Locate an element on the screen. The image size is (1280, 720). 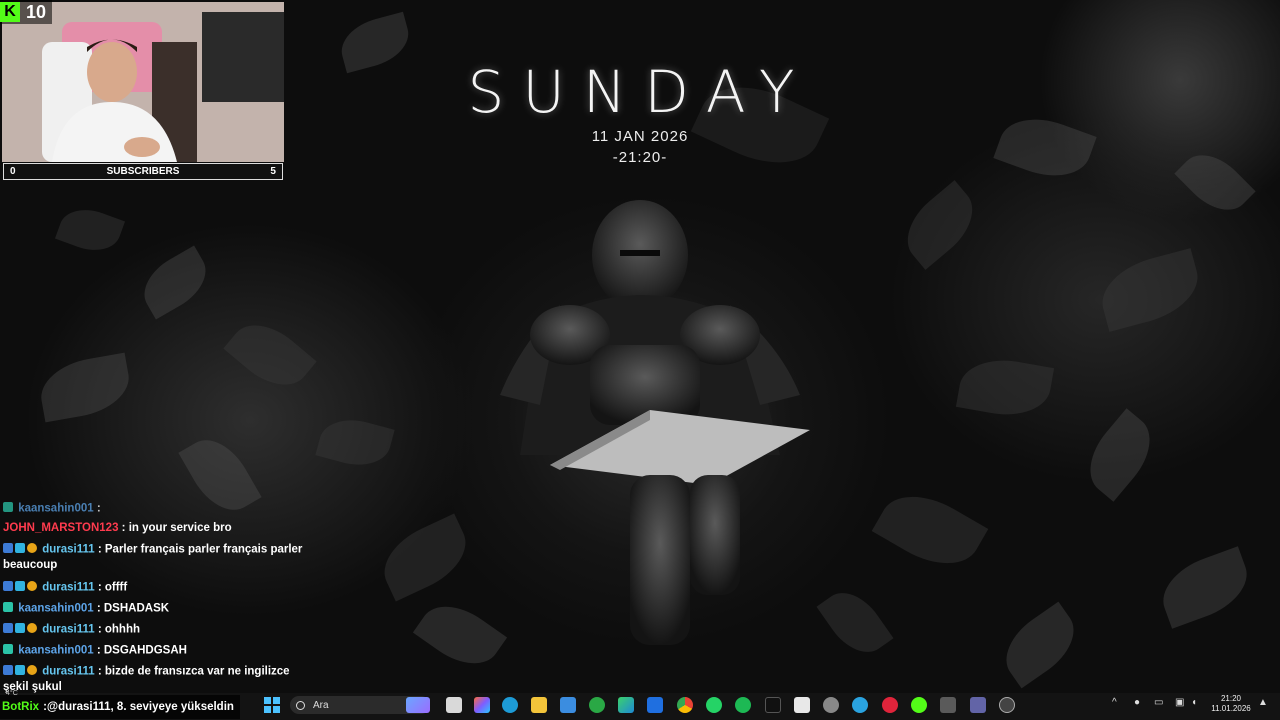
notes-icon is located at coordinates (802, 705).